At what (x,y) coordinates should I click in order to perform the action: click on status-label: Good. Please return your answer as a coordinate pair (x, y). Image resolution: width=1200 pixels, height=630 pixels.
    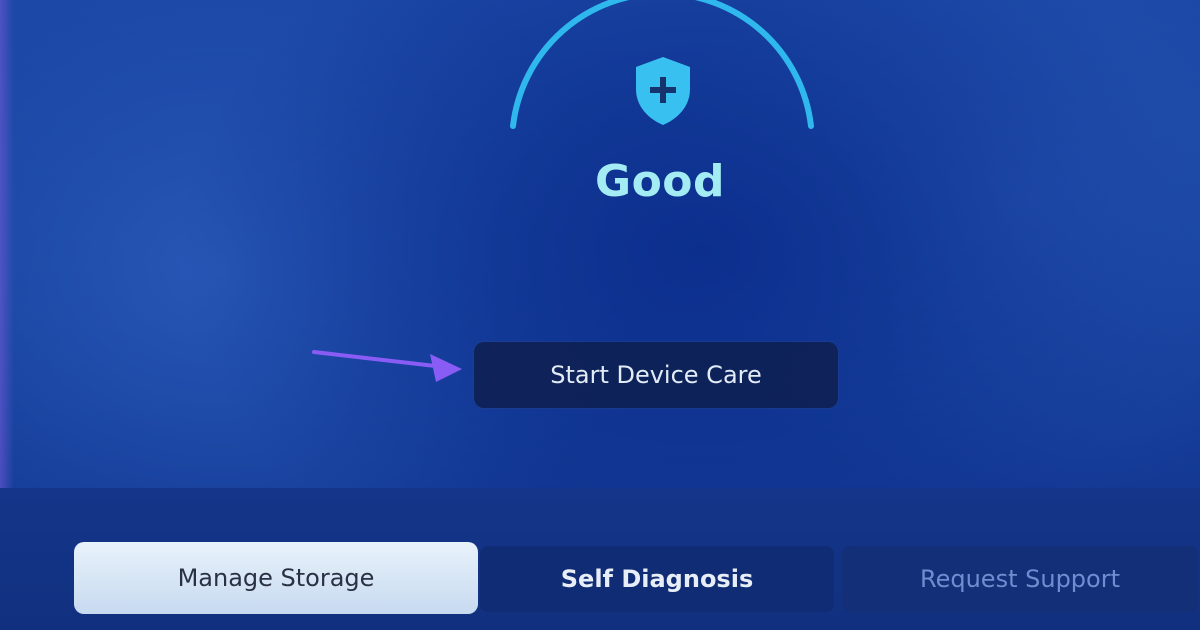
    Looking at the image, I should click on (660, 181).